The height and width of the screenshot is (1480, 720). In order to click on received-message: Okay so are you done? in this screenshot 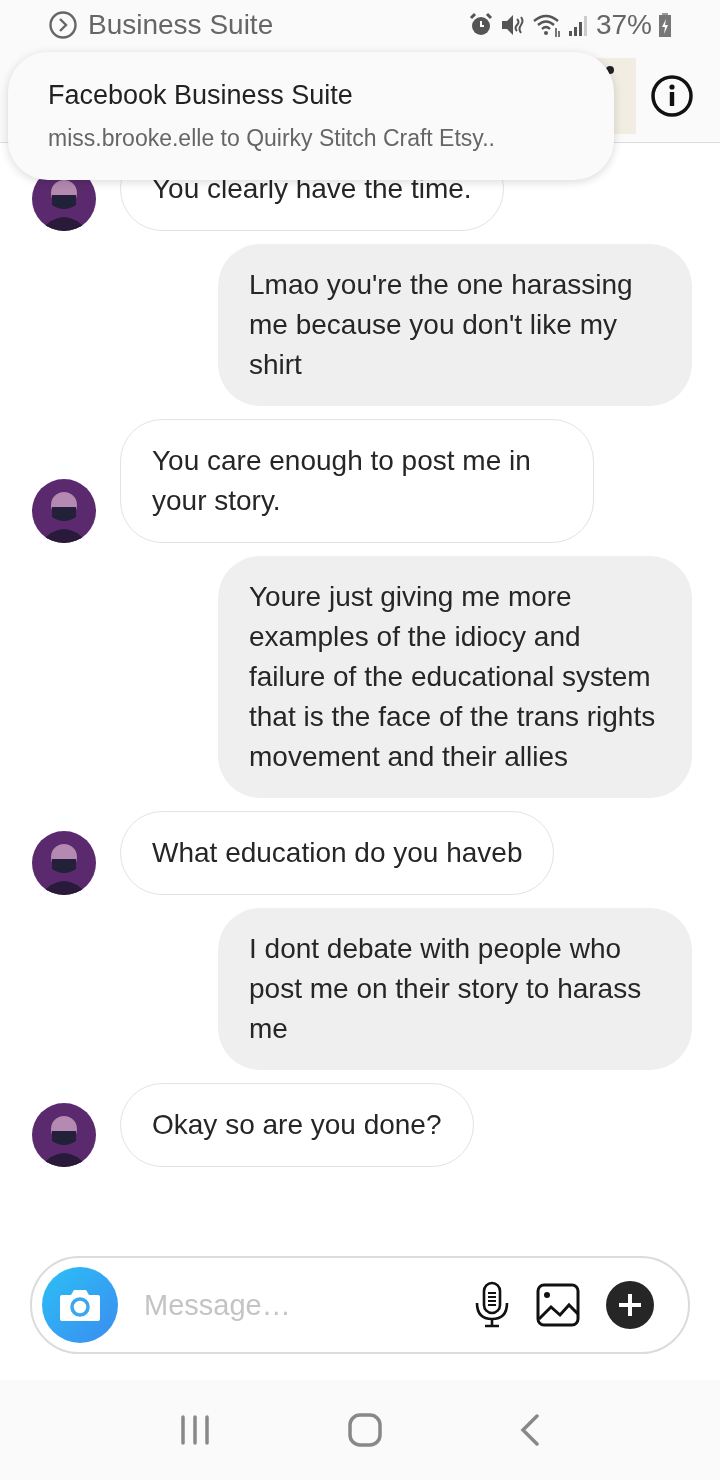, I will do `click(297, 1125)`.